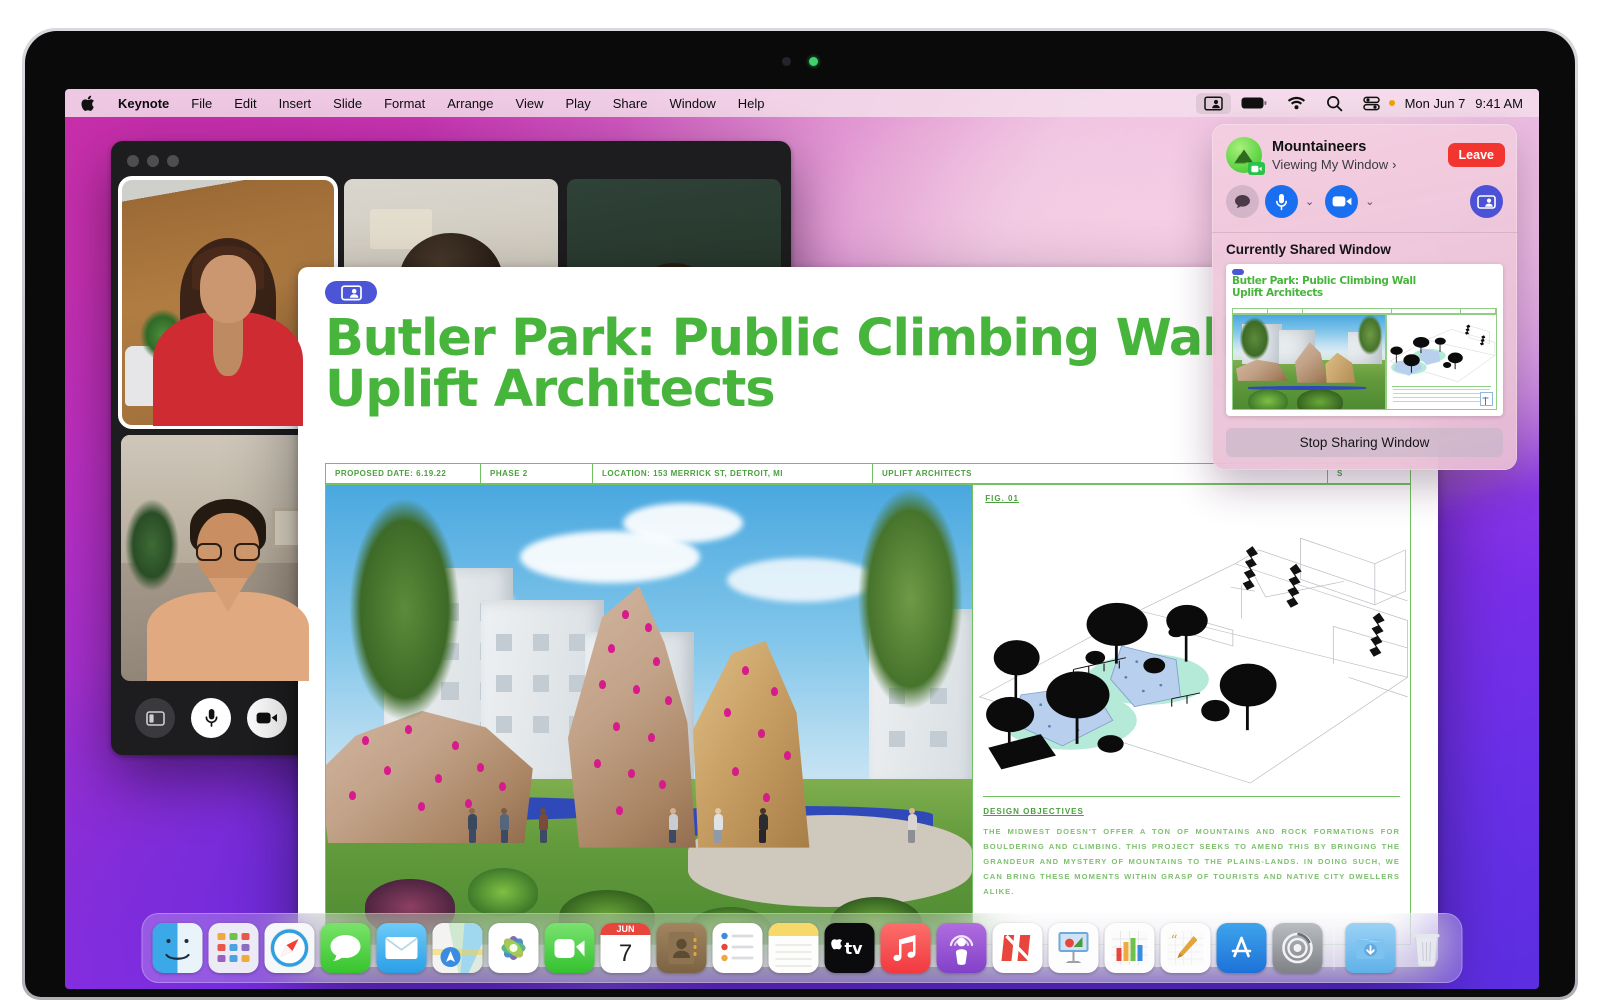 The height and width of the screenshot is (1008, 1600). What do you see at coordinates (1486, 399) in the screenshot?
I see `thumbnail-scale-badge` at bounding box center [1486, 399].